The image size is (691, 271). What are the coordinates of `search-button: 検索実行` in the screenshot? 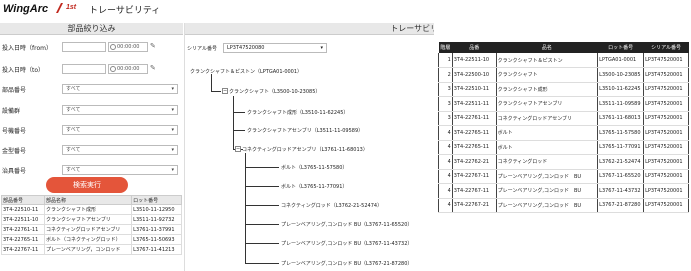 It's located at (87, 185).